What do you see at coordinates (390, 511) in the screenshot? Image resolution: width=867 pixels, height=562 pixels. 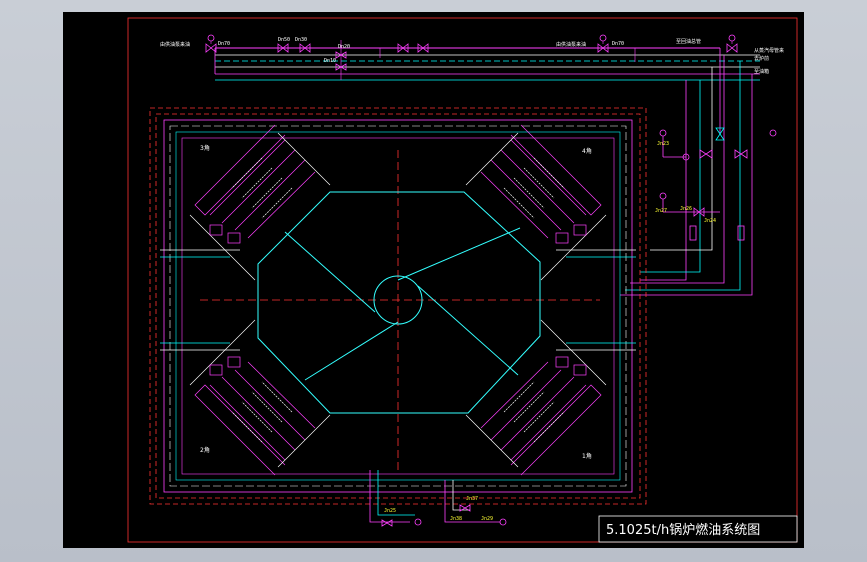 I see `bottom-label-1: Jn25` at bounding box center [390, 511].